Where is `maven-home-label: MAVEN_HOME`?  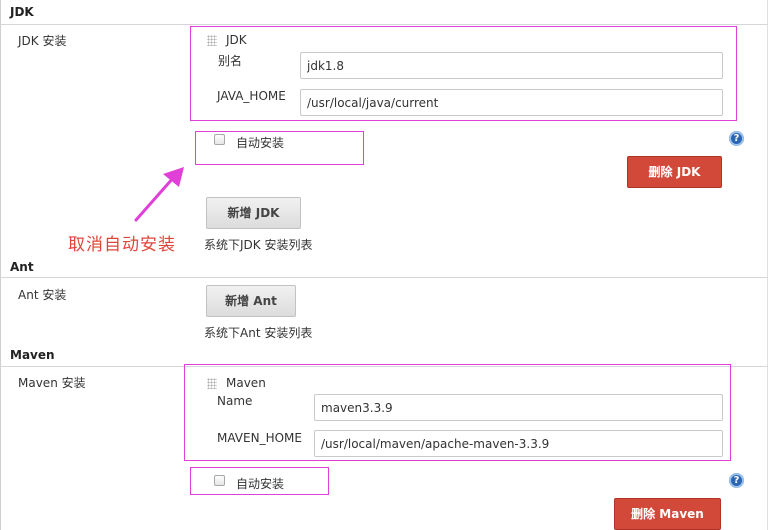 maven-home-label: MAVEN_HOME is located at coordinates (259, 438).